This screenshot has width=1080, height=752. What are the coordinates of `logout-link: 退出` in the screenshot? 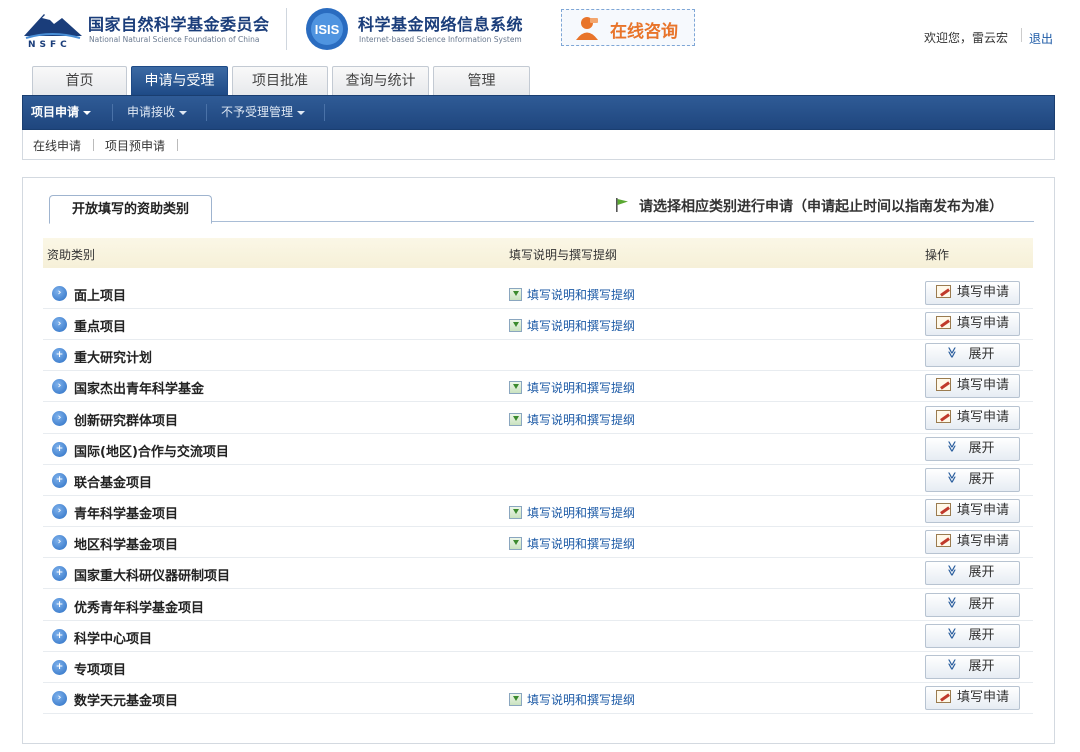 It's located at (1041, 38).